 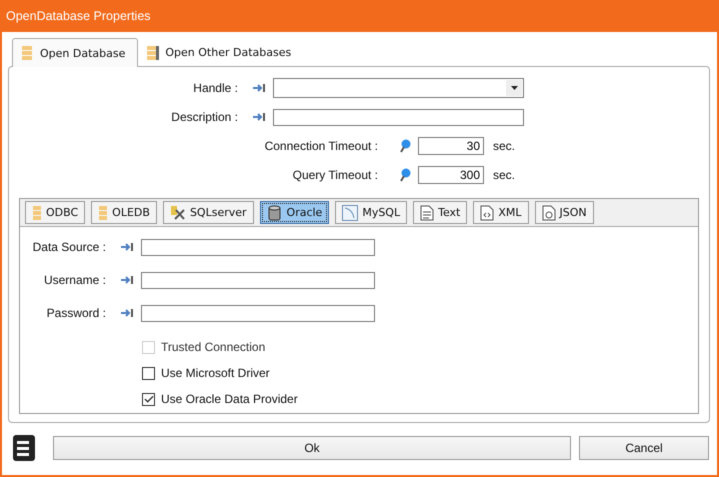 I want to click on tab: Open Other Databases, so click(x=221, y=52).